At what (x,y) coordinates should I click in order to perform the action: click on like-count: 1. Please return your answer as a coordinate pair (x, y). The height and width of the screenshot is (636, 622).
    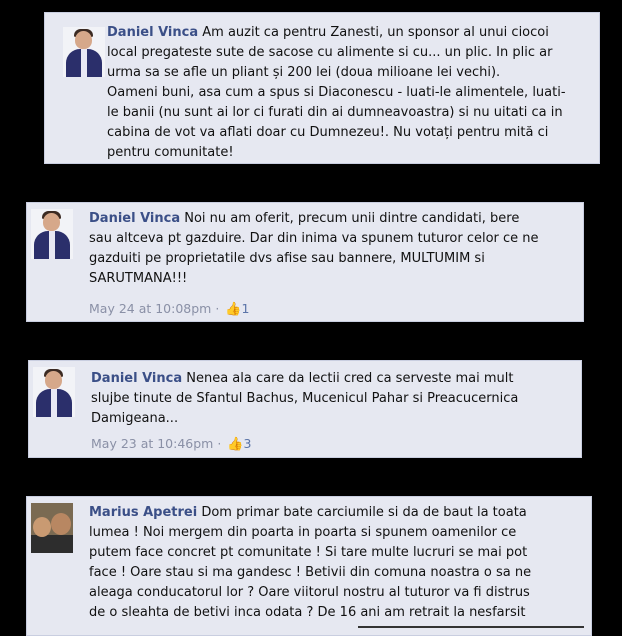
    Looking at the image, I should click on (246, 308).